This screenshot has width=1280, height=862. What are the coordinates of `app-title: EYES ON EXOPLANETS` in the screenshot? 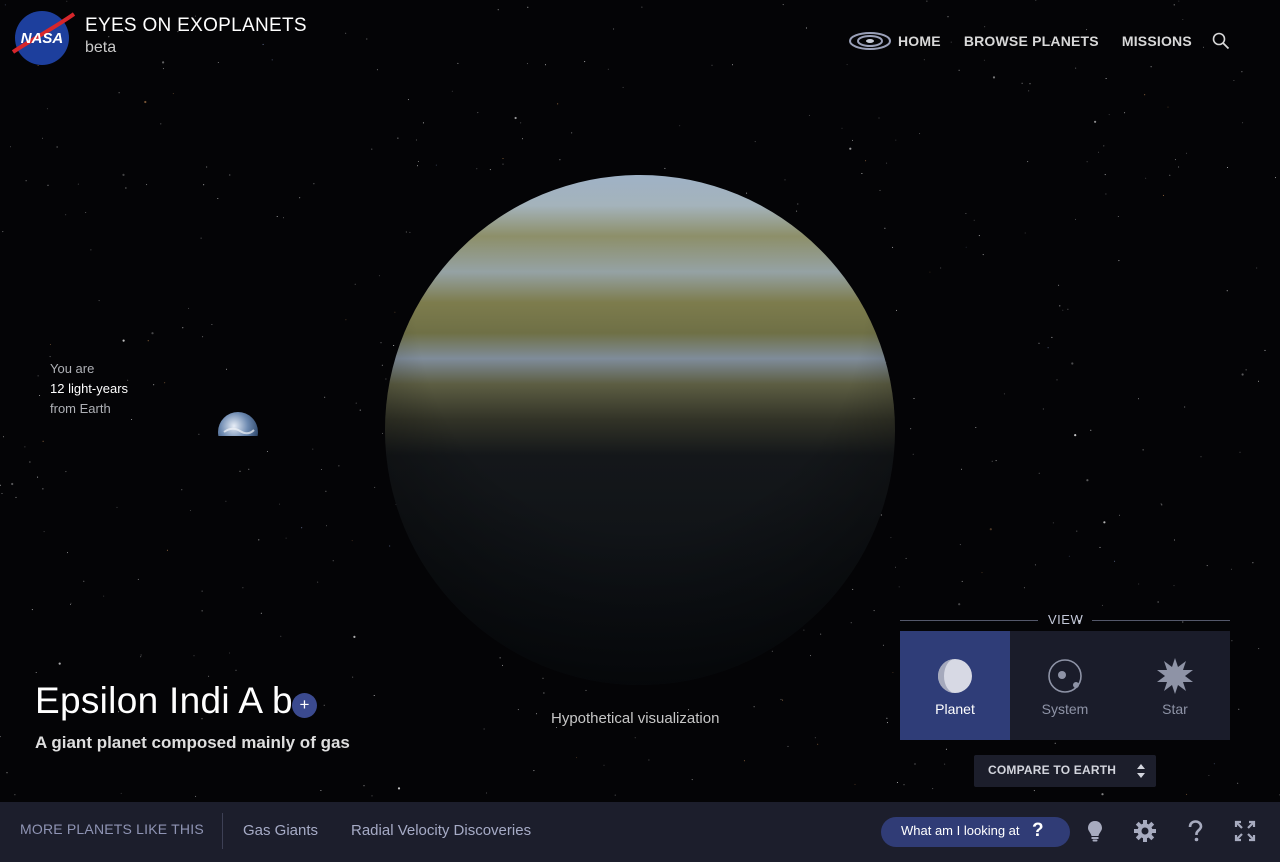 It's located at (196, 26).